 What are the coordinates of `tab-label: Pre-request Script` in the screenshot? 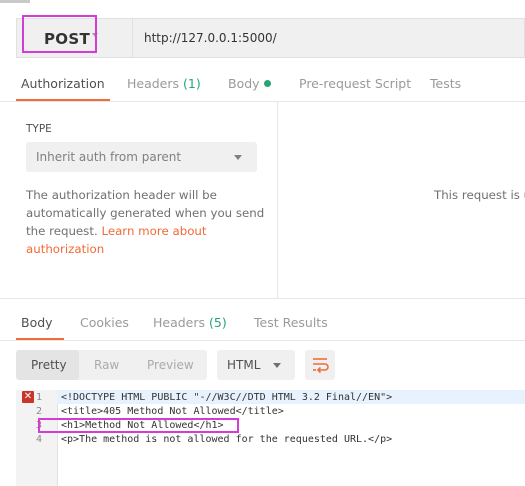 It's located at (355, 83).